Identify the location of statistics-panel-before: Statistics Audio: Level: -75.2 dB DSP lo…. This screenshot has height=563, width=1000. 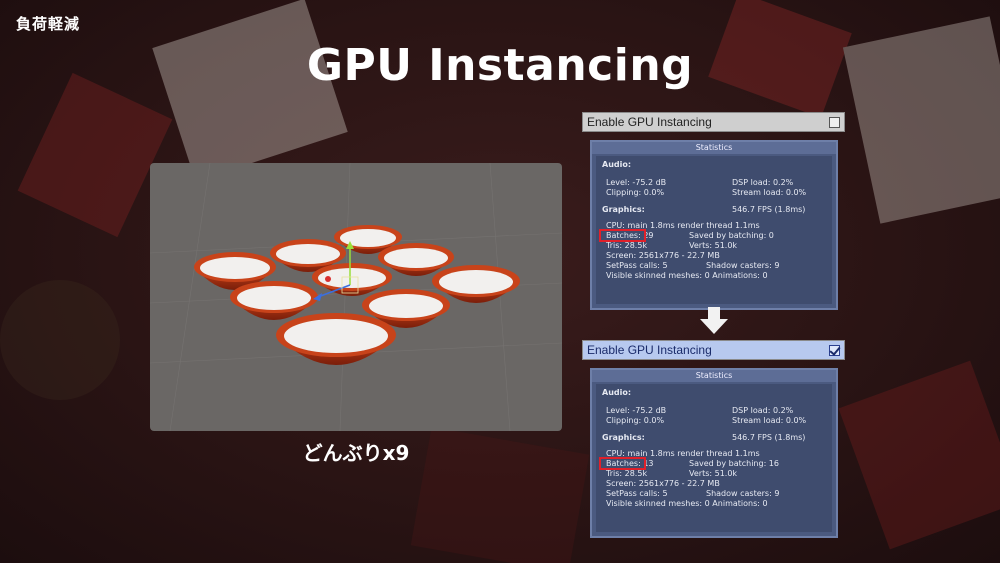
(714, 225).